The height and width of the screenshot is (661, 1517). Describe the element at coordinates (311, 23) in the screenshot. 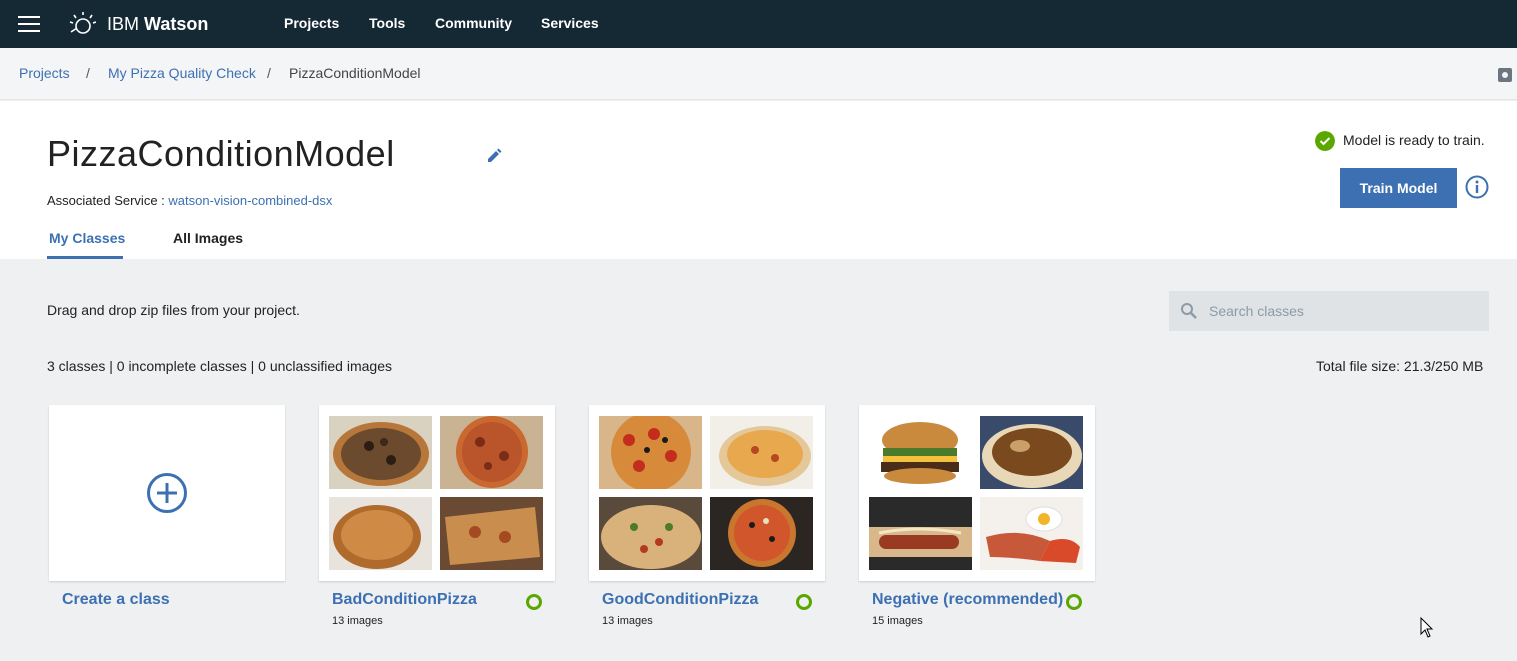

I see `nav-projects: Projects` at that location.